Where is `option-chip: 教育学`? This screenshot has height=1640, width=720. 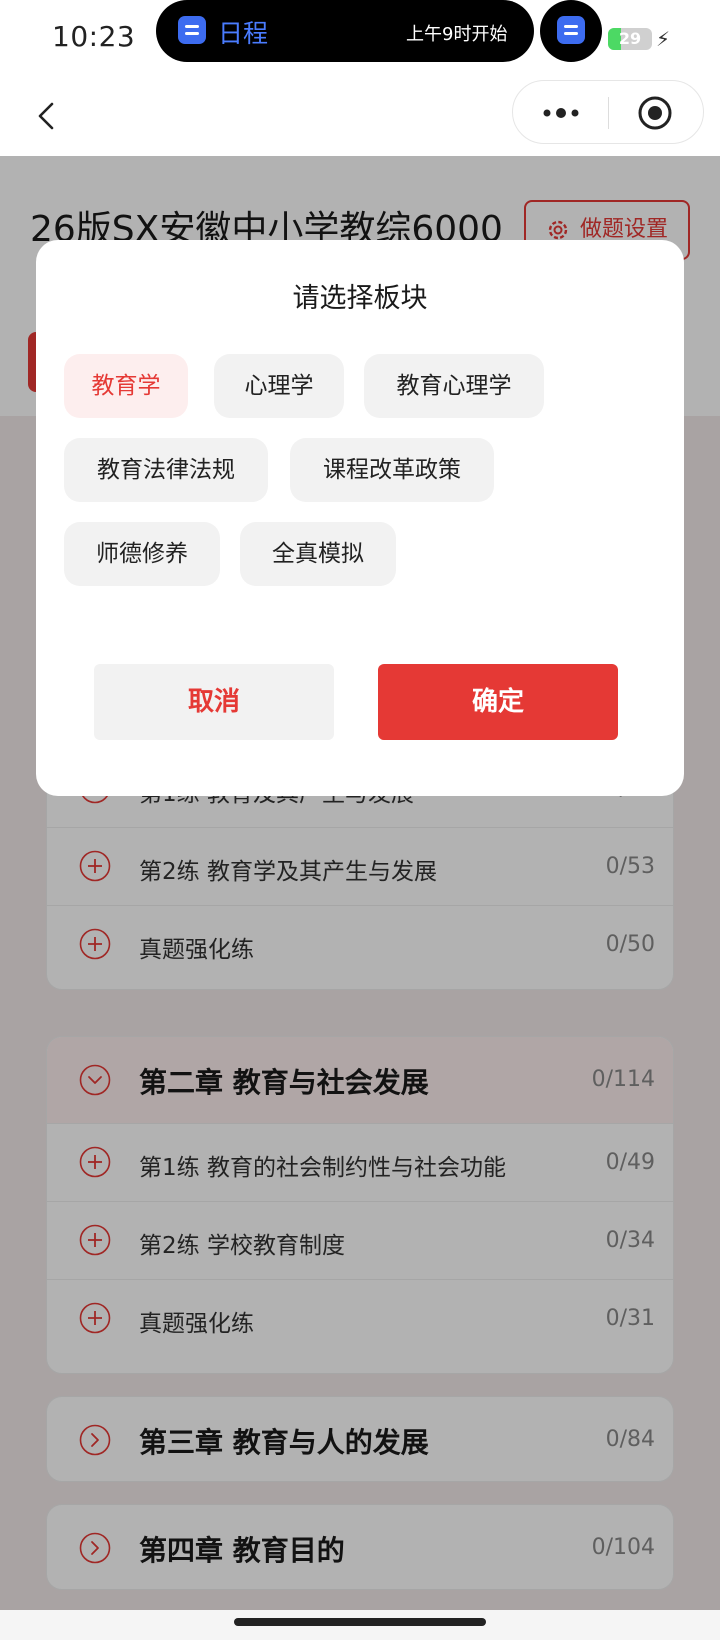
option-chip: 教育学 is located at coordinates (126, 386).